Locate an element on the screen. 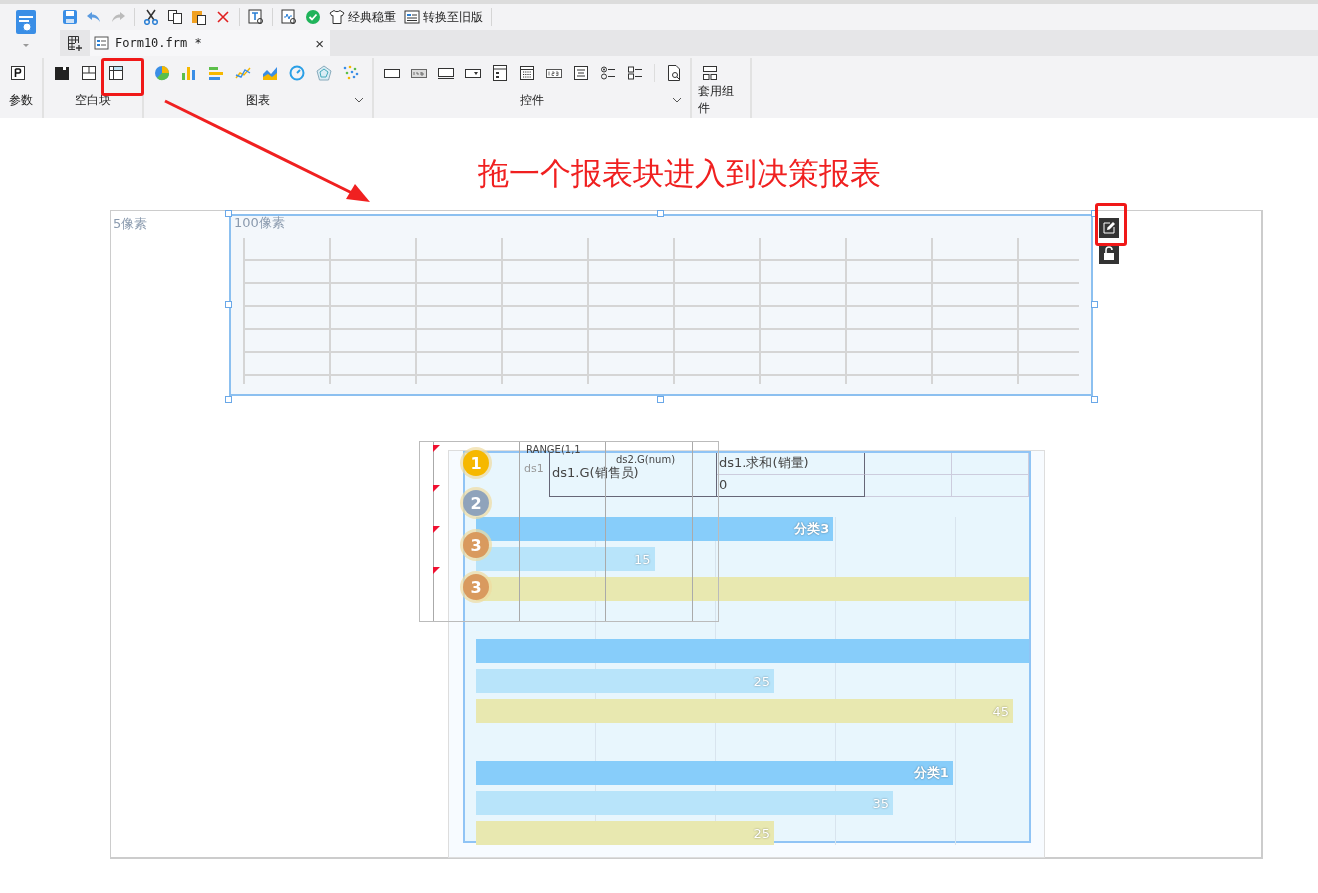 The image size is (1318, 893). check-icon is located at coordinates (313, 17).